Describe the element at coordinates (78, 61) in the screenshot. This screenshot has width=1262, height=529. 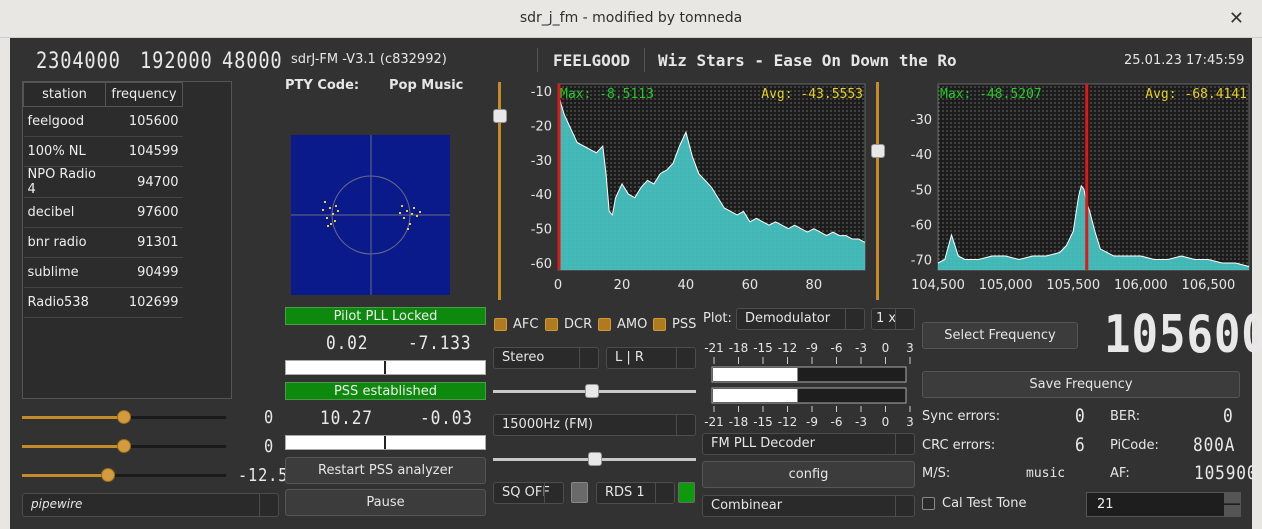
I see `input-rate-lcd: 2304000` at that location.